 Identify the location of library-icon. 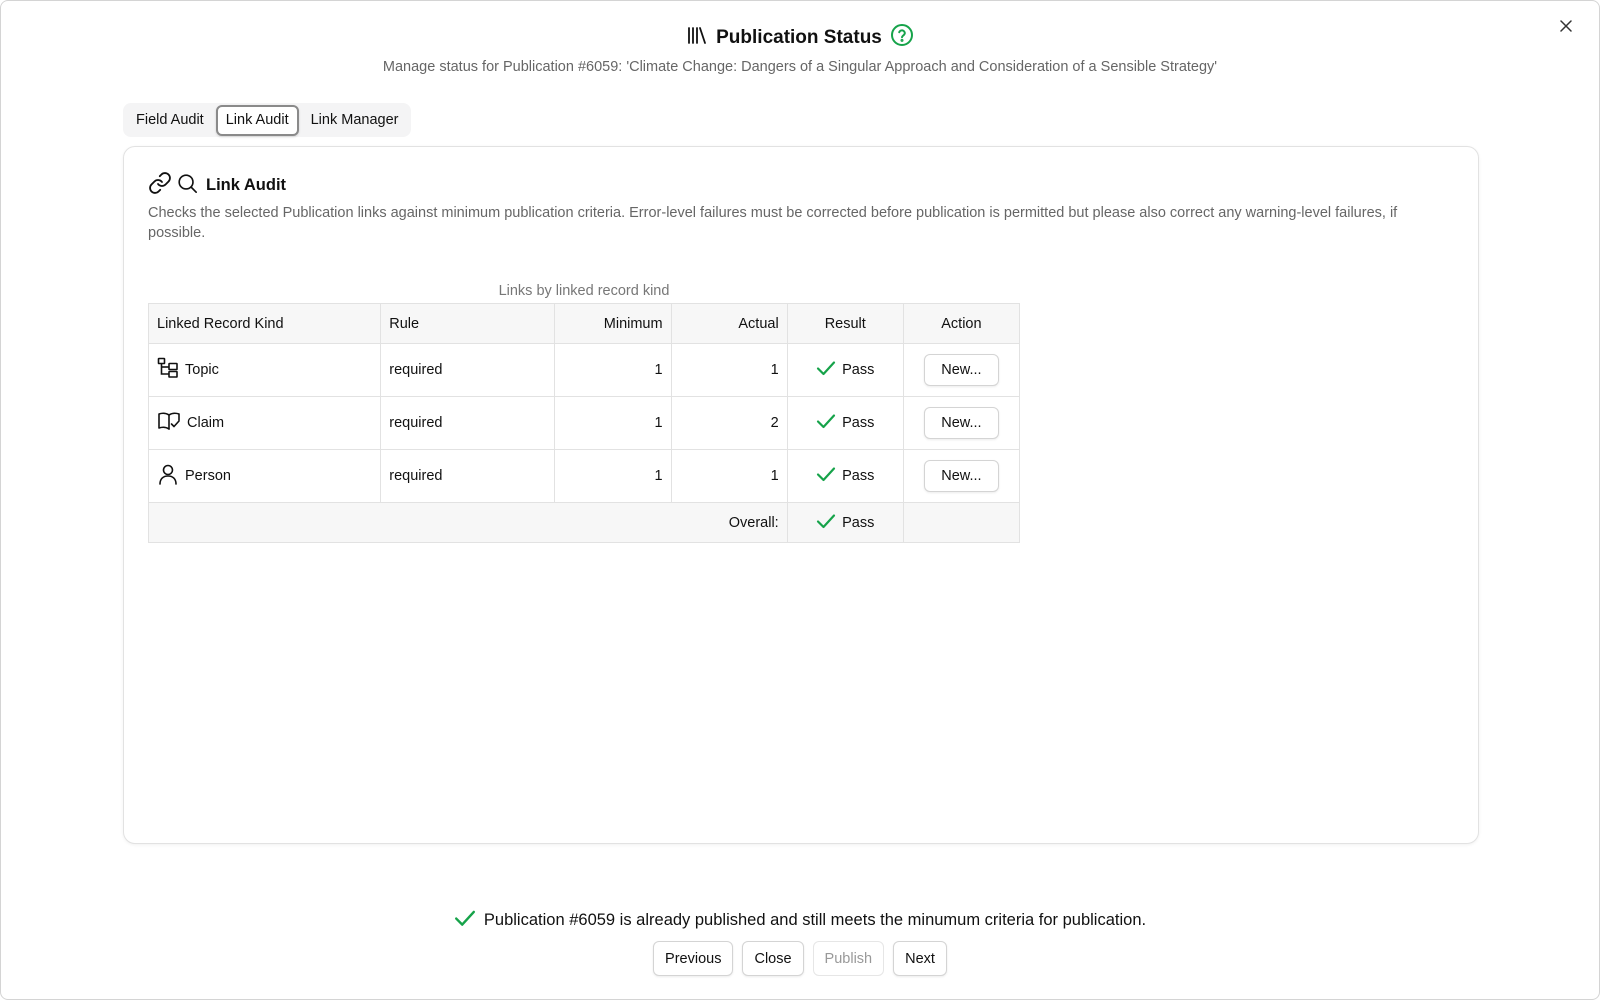
(697, 37).